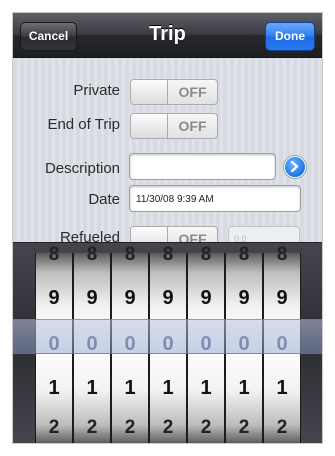 Image resolution: width=335 pixels, height=456 pixels. What do you see at coordinates (174, 126) in the screenshot?
I see `end-of-trip-switch: OFF` at bounding box center [174, 126].